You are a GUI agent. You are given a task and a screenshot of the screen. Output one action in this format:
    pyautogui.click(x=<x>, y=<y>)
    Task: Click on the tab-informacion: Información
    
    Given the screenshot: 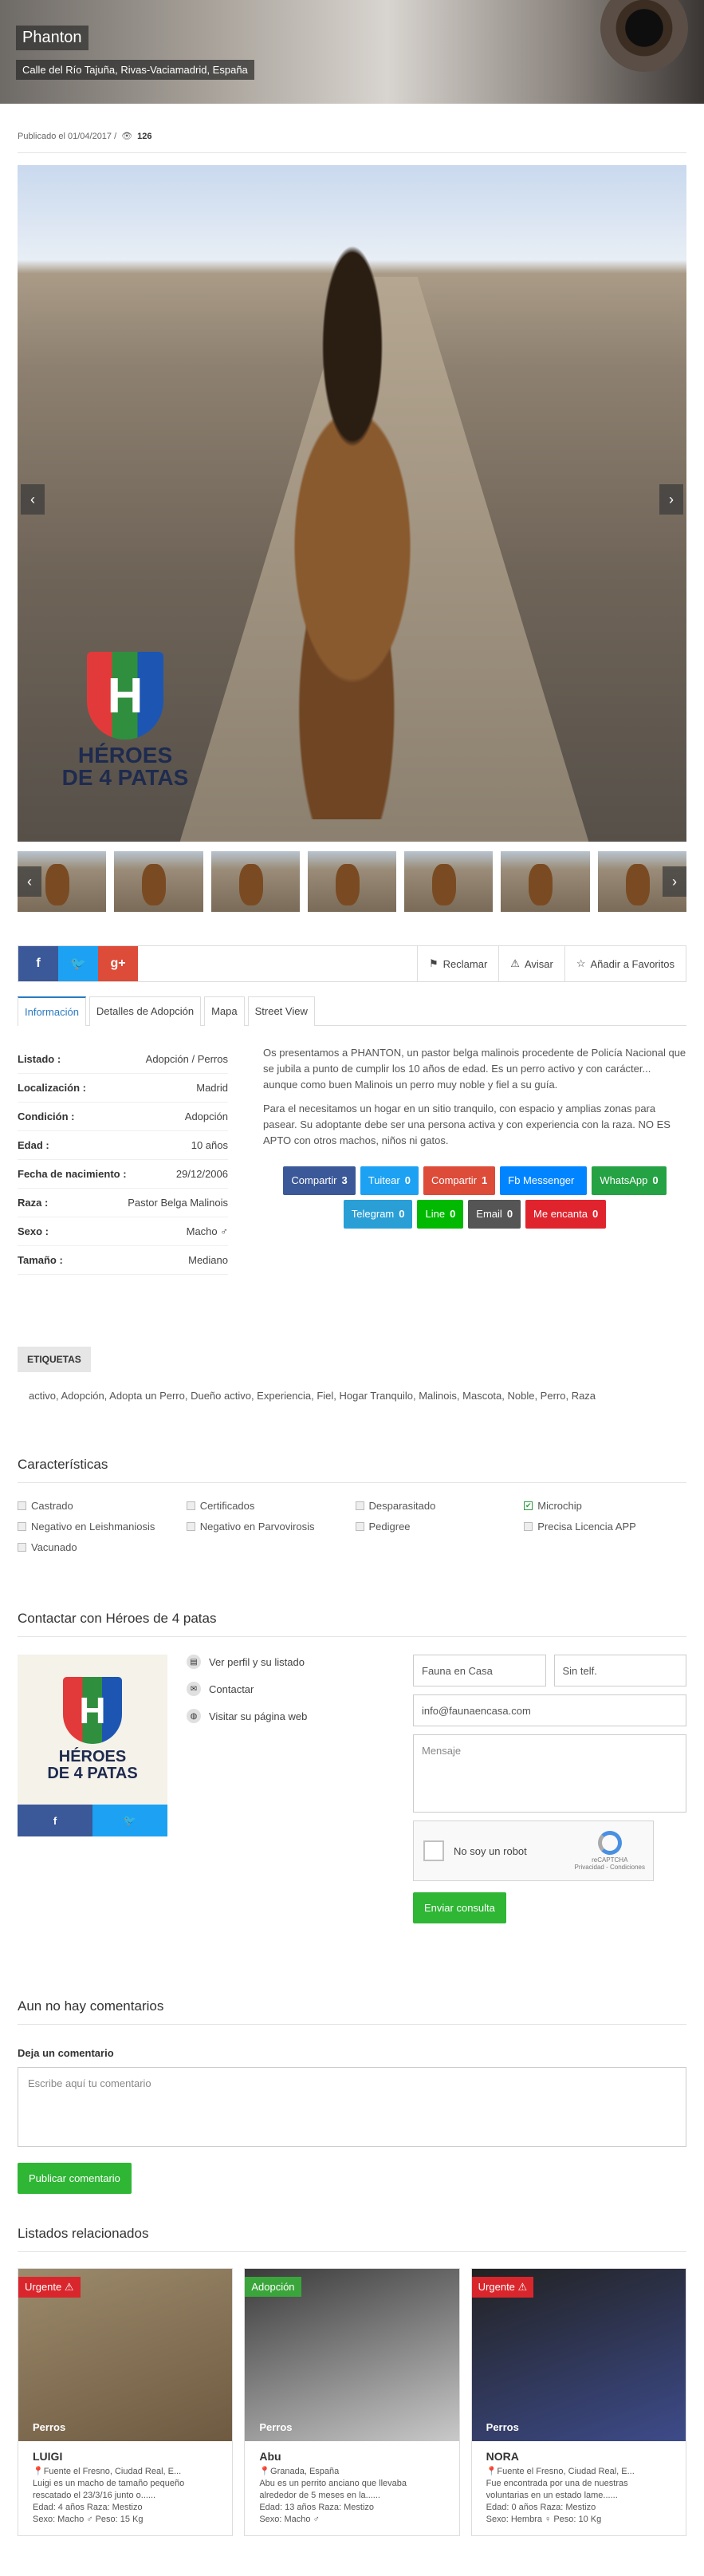 What is the action you would take?
    pyautogui.click(x=52, y=1011)
    